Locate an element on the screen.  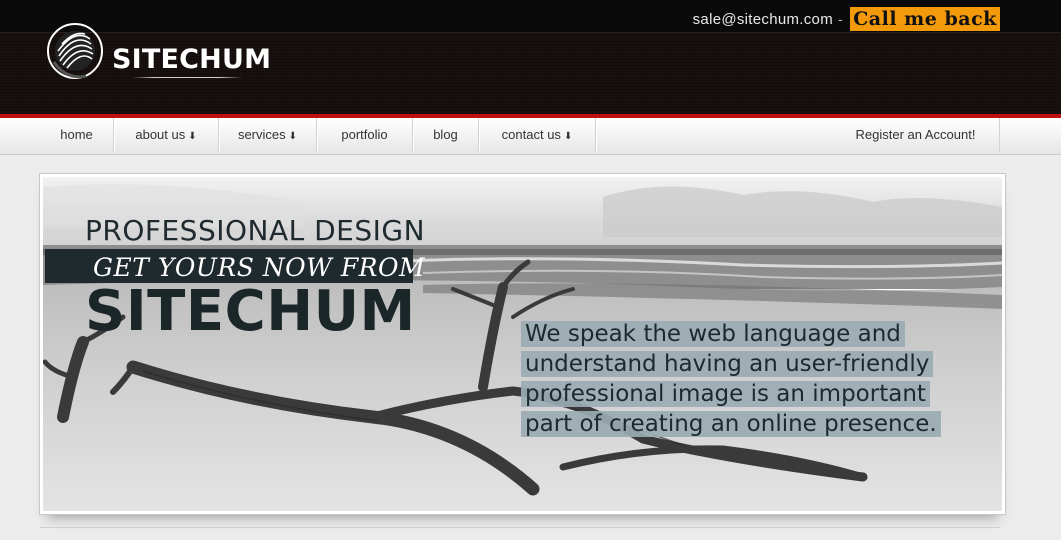
tagline-line: understand having an user-friendly is located at coordinates (727, 364).